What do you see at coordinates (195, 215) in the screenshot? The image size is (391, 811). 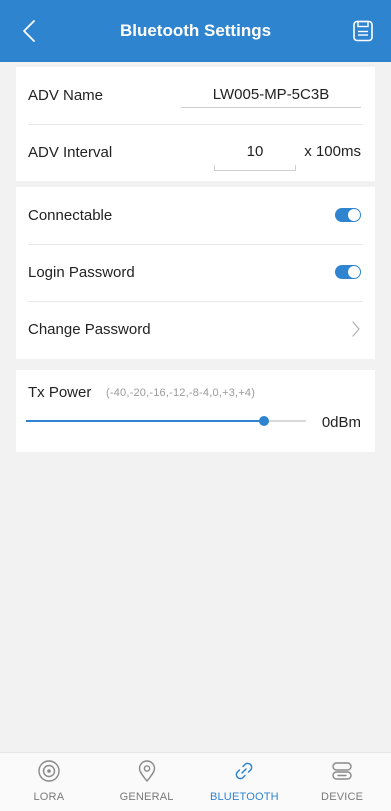 I see `connectable-row: Connectable` at bounding box center [195, 215].